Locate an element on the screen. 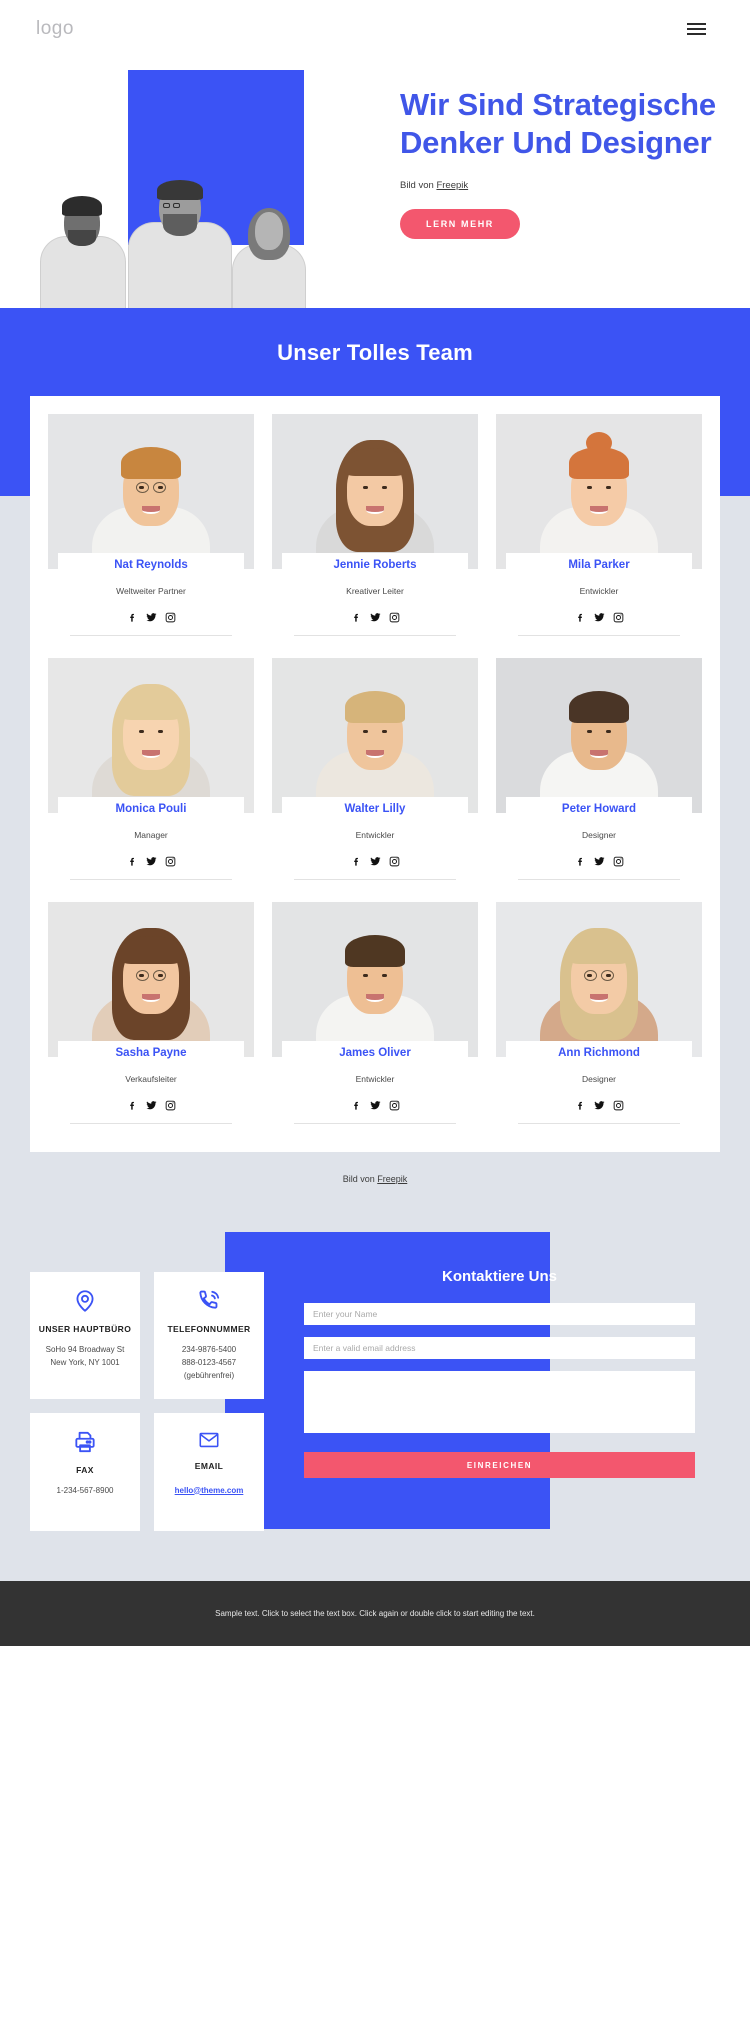 This screenshot has height=2041, width=750. credit-prefix: Bild von is located at coordinates (360, 1179).